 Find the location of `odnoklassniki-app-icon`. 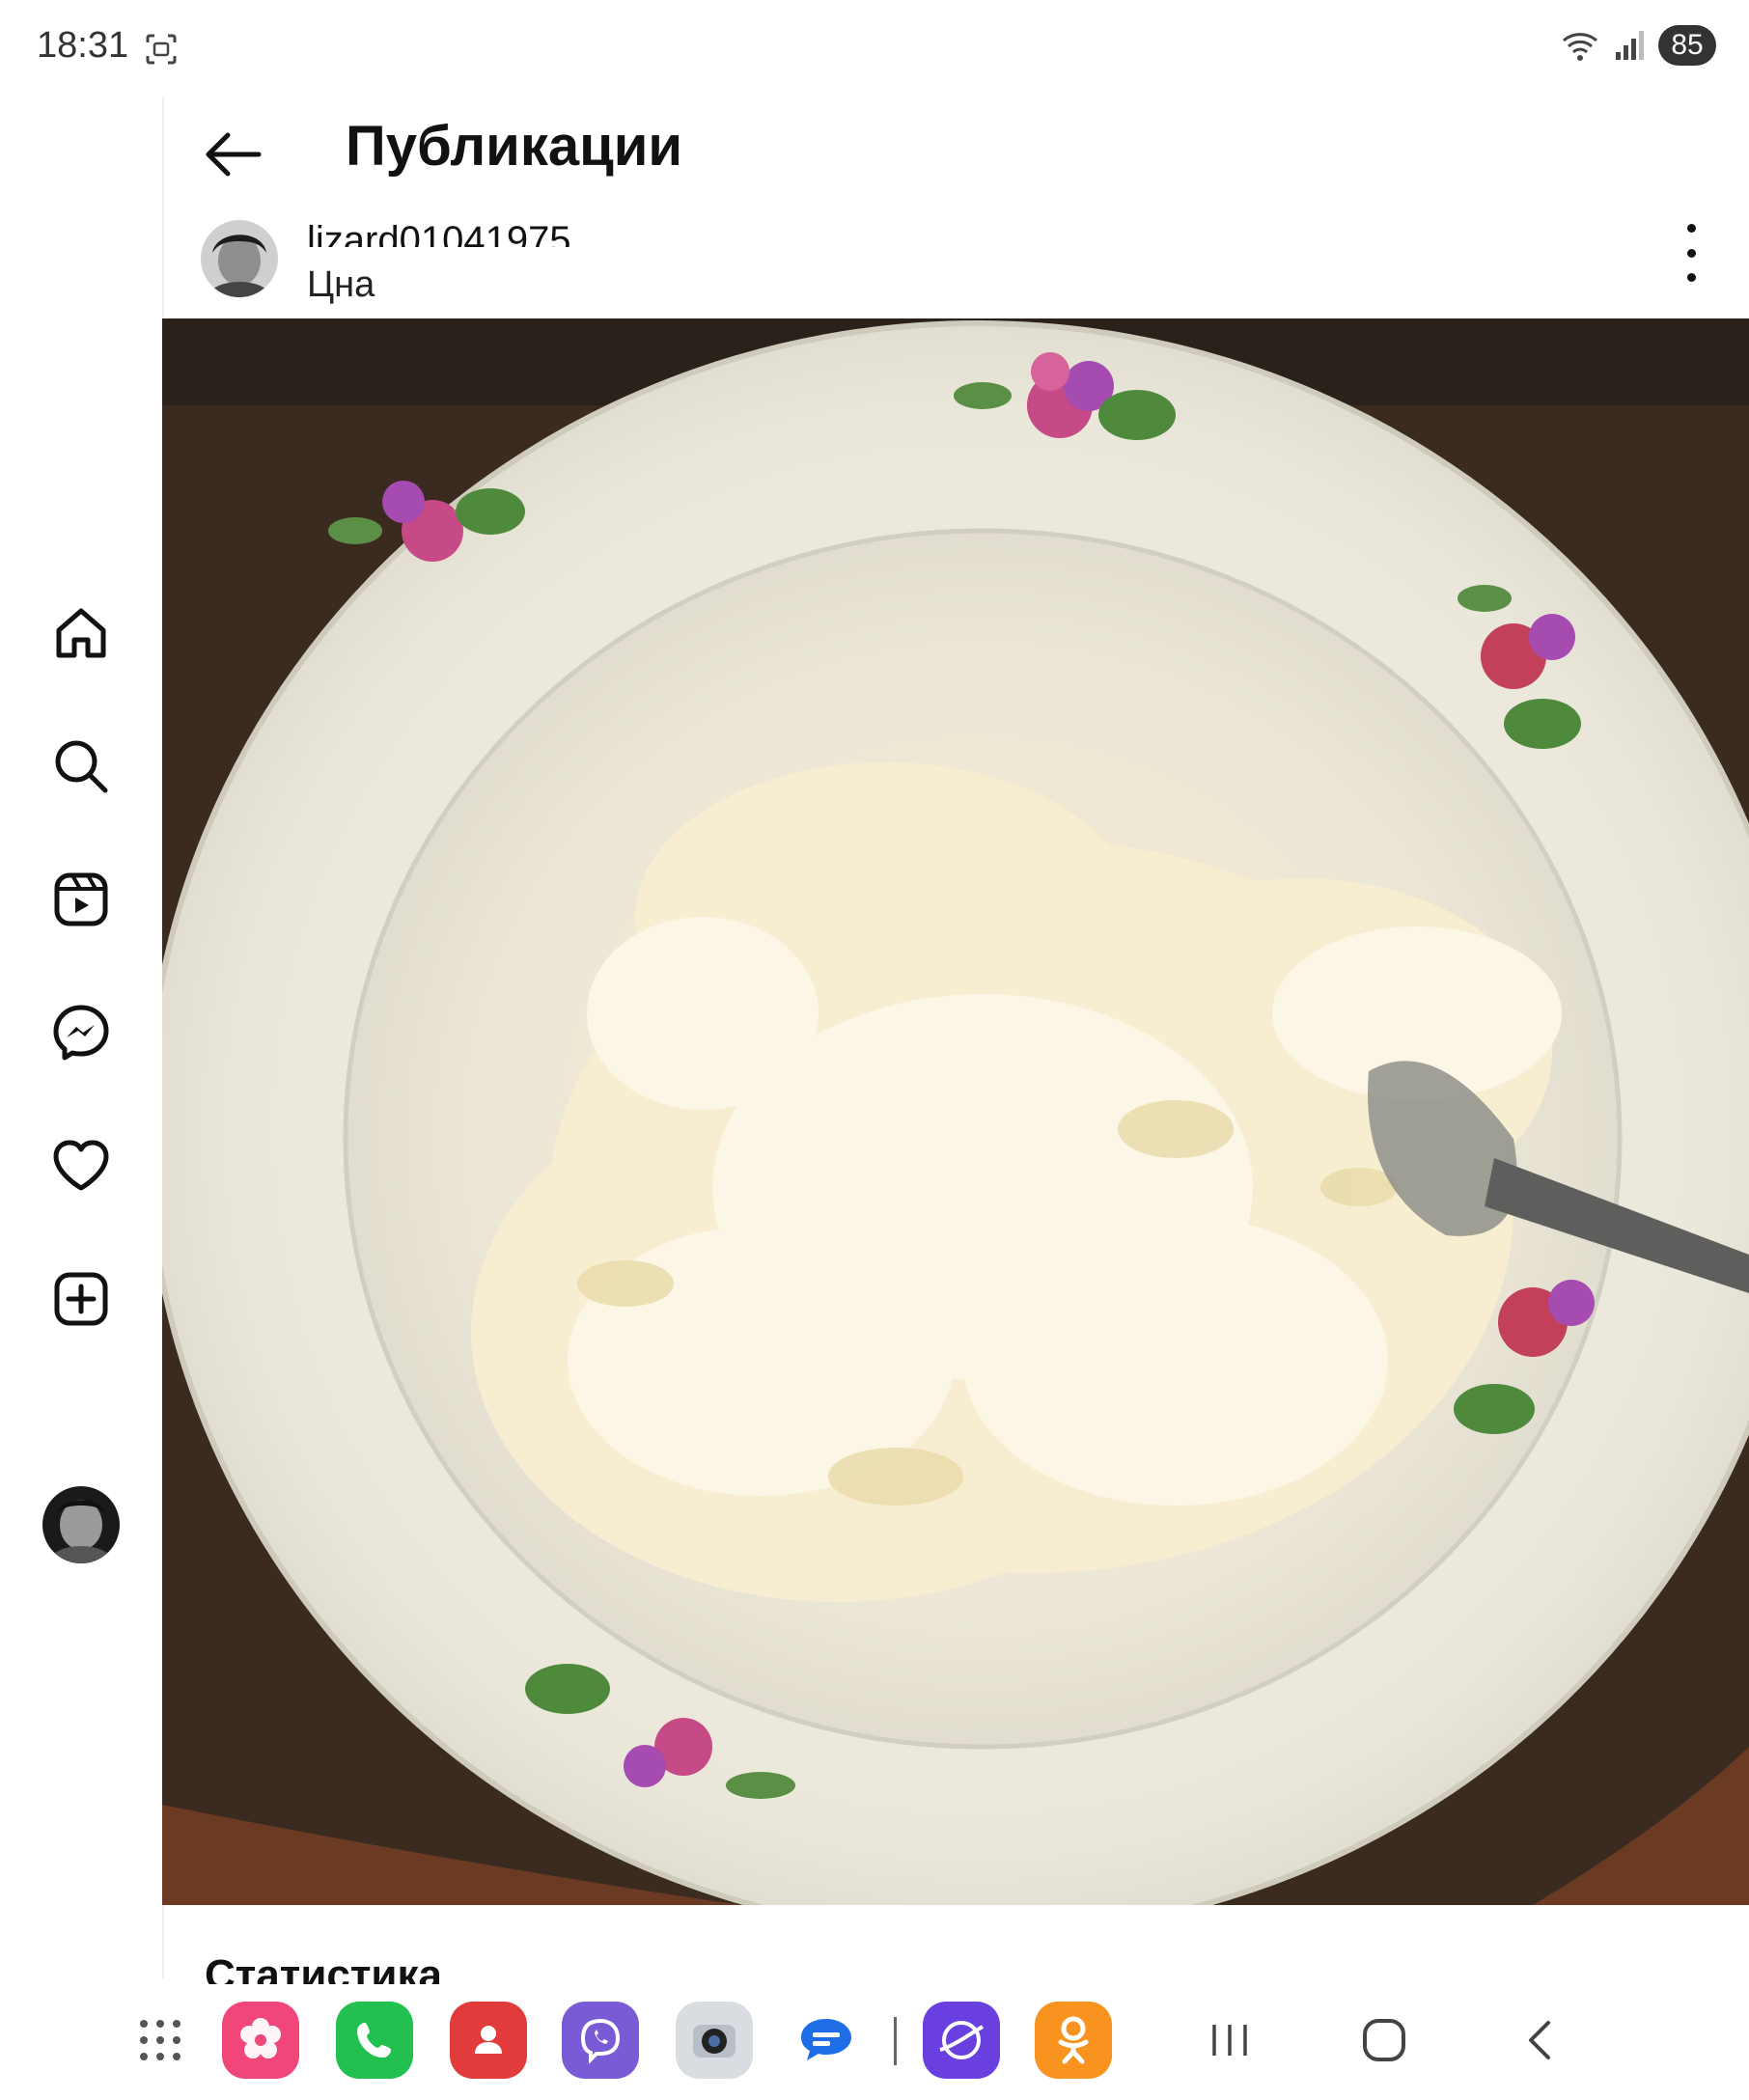

odnoklassniki-app-icon is located at coordinates (1073, 2040).